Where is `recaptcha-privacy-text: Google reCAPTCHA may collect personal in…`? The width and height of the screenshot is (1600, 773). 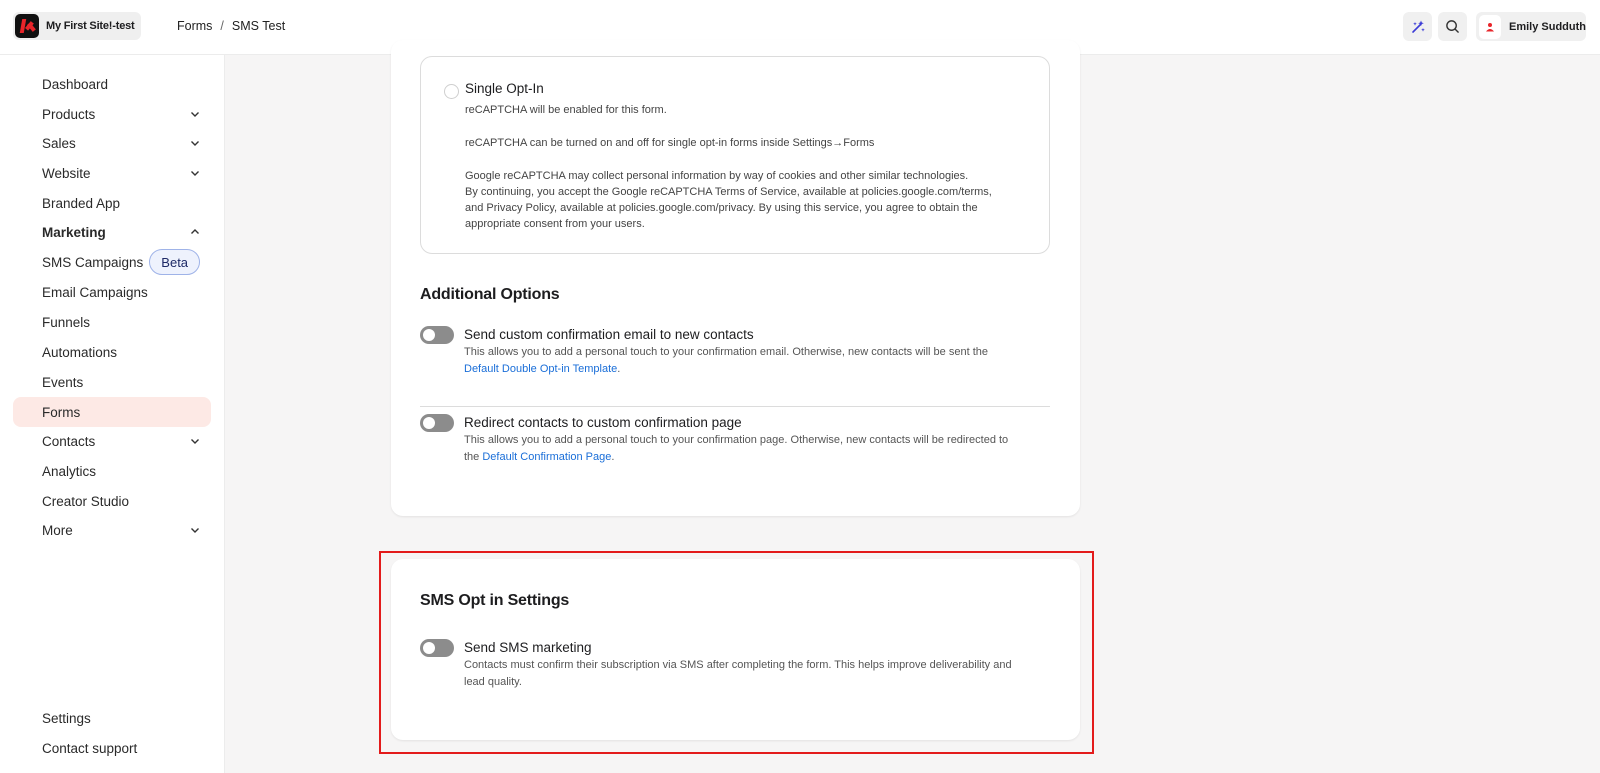 recaptcha-privacy-text: Google reCAPTCHA may collect personal in… is located at coordinates (717, 176).